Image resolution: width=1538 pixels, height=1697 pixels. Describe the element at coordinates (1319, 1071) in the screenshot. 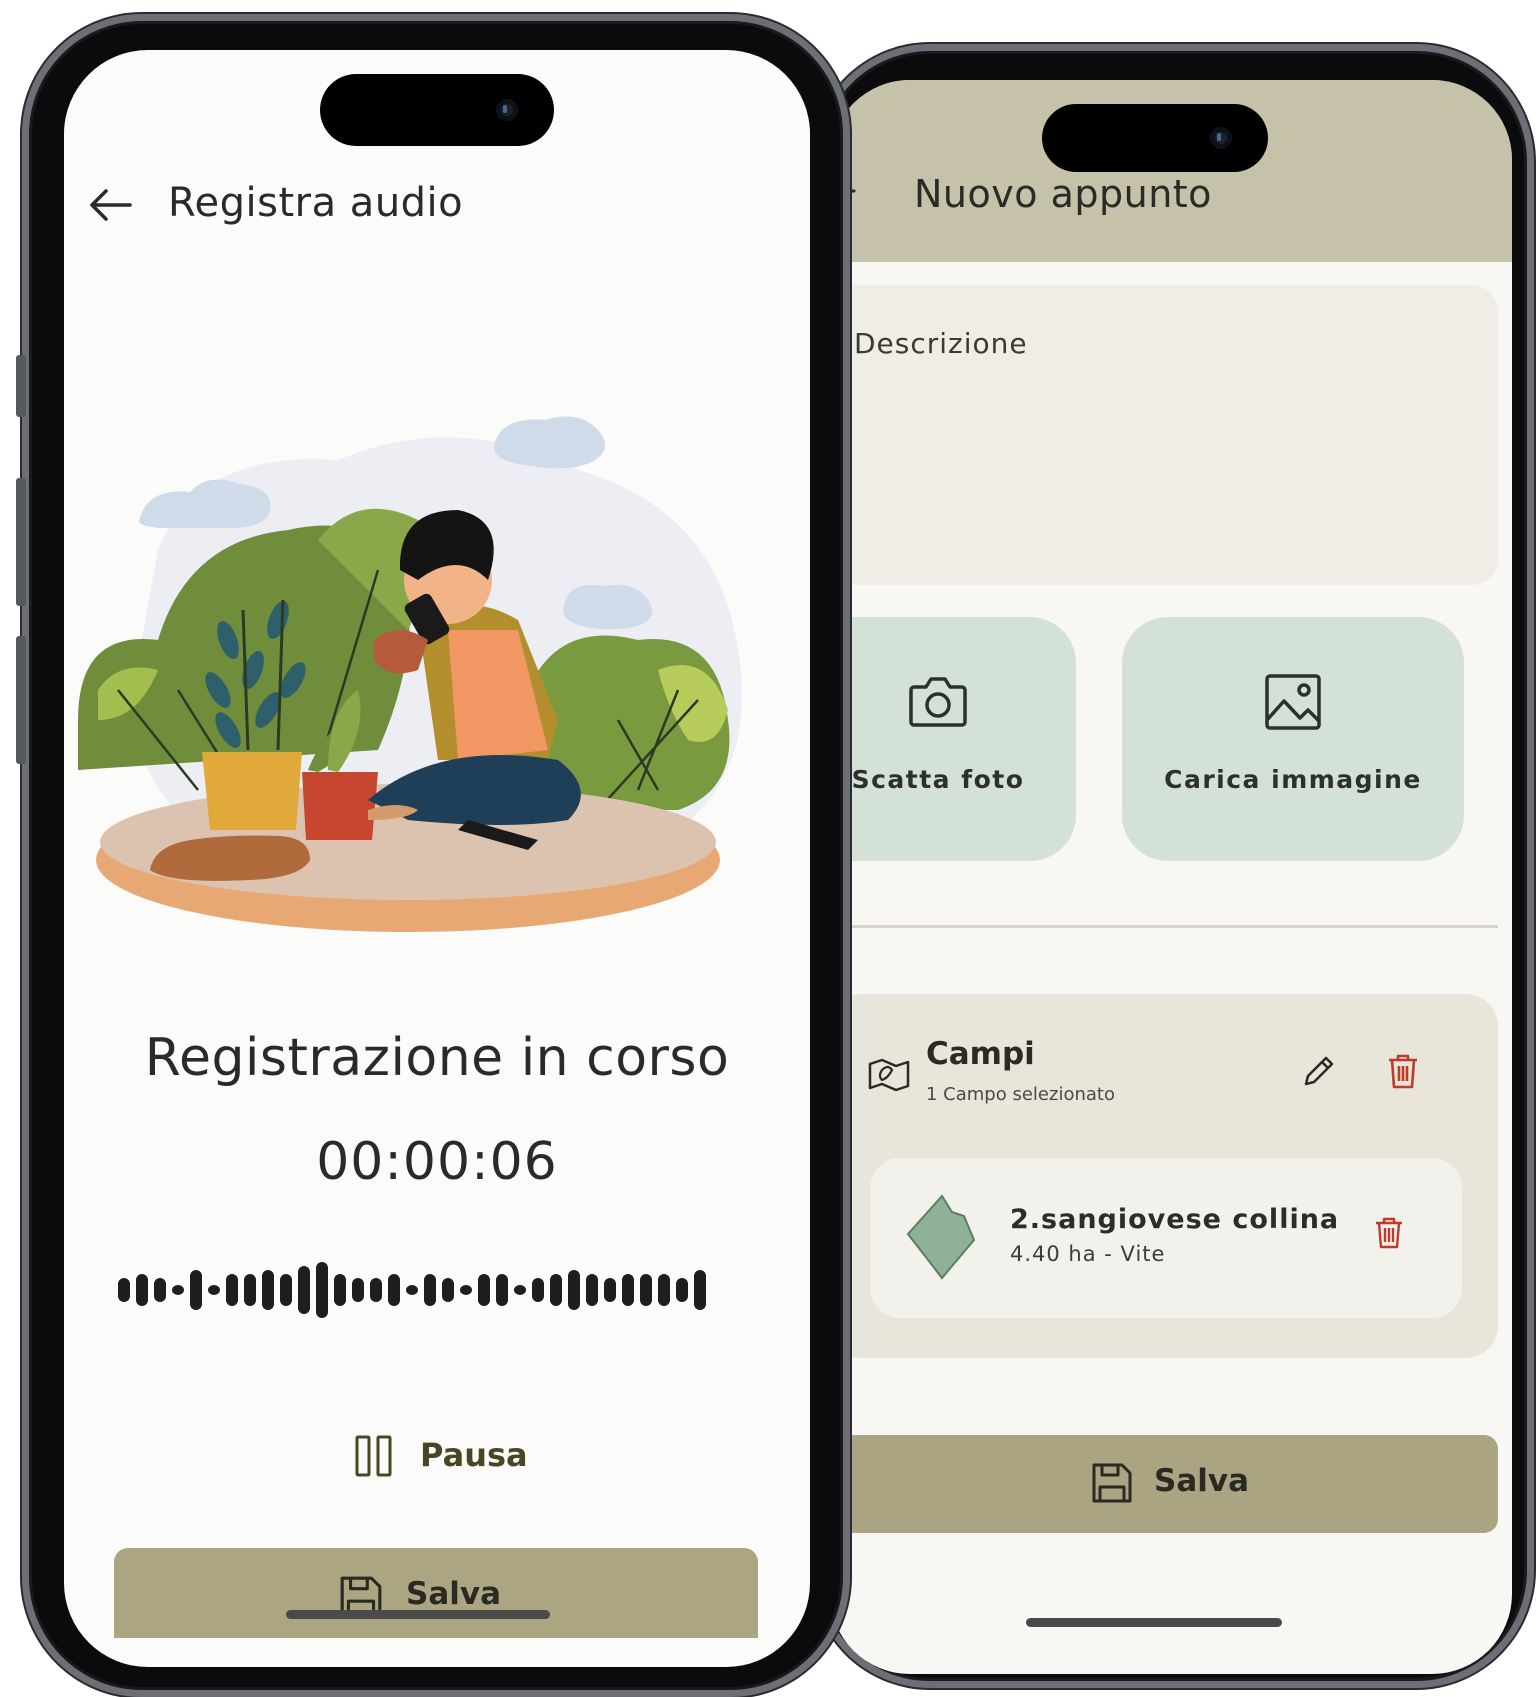

I see `edit-pencil-icon` at that location.